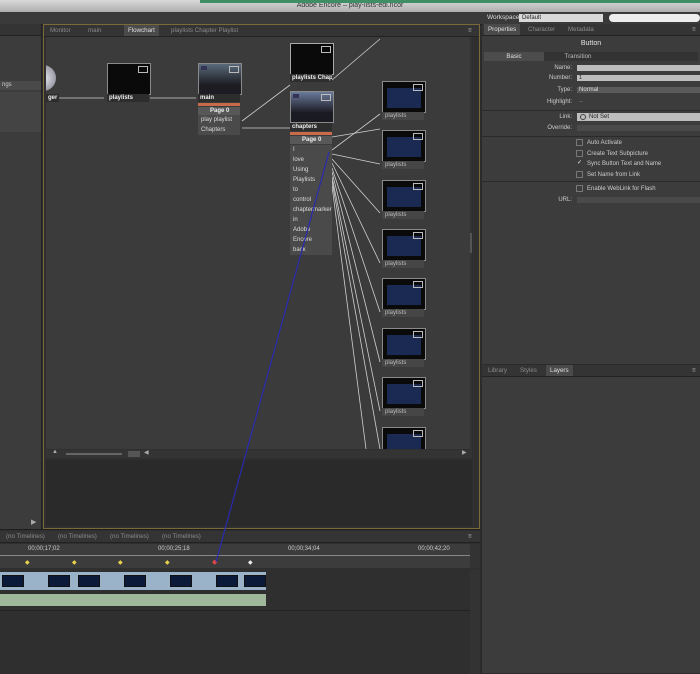 The width and height of the screenshot is (700, 674). Describe the element at coordinates (583, 117) in the screenshot. I see `link-pickwhip-icon` at that location.